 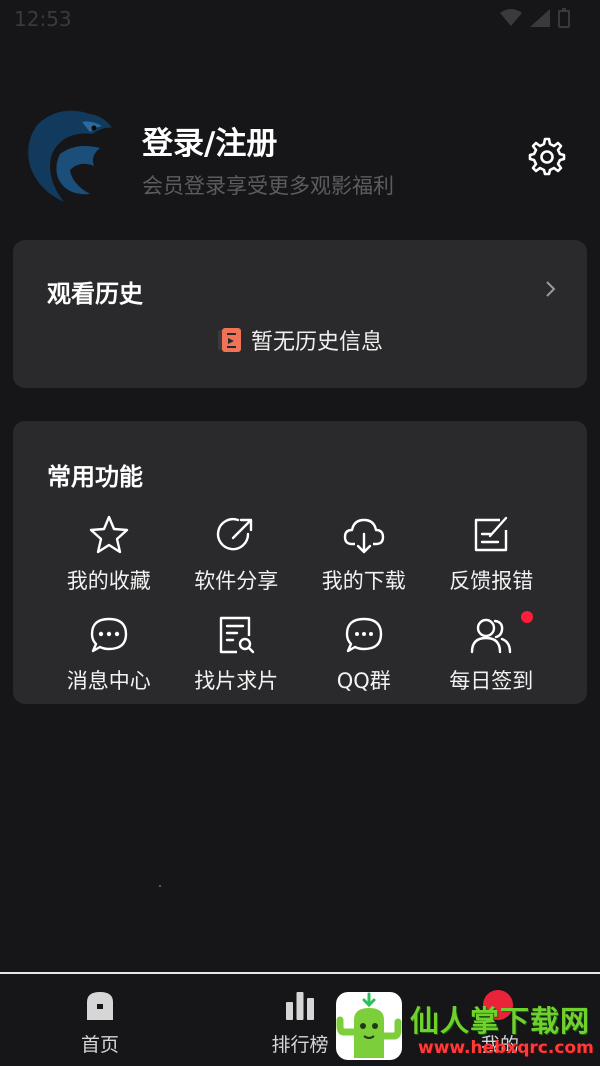 What do you see at coordinates (363, 581) in the screenshot?
I see `downloads-label: 我的下载` at bounding box center [363, 581].